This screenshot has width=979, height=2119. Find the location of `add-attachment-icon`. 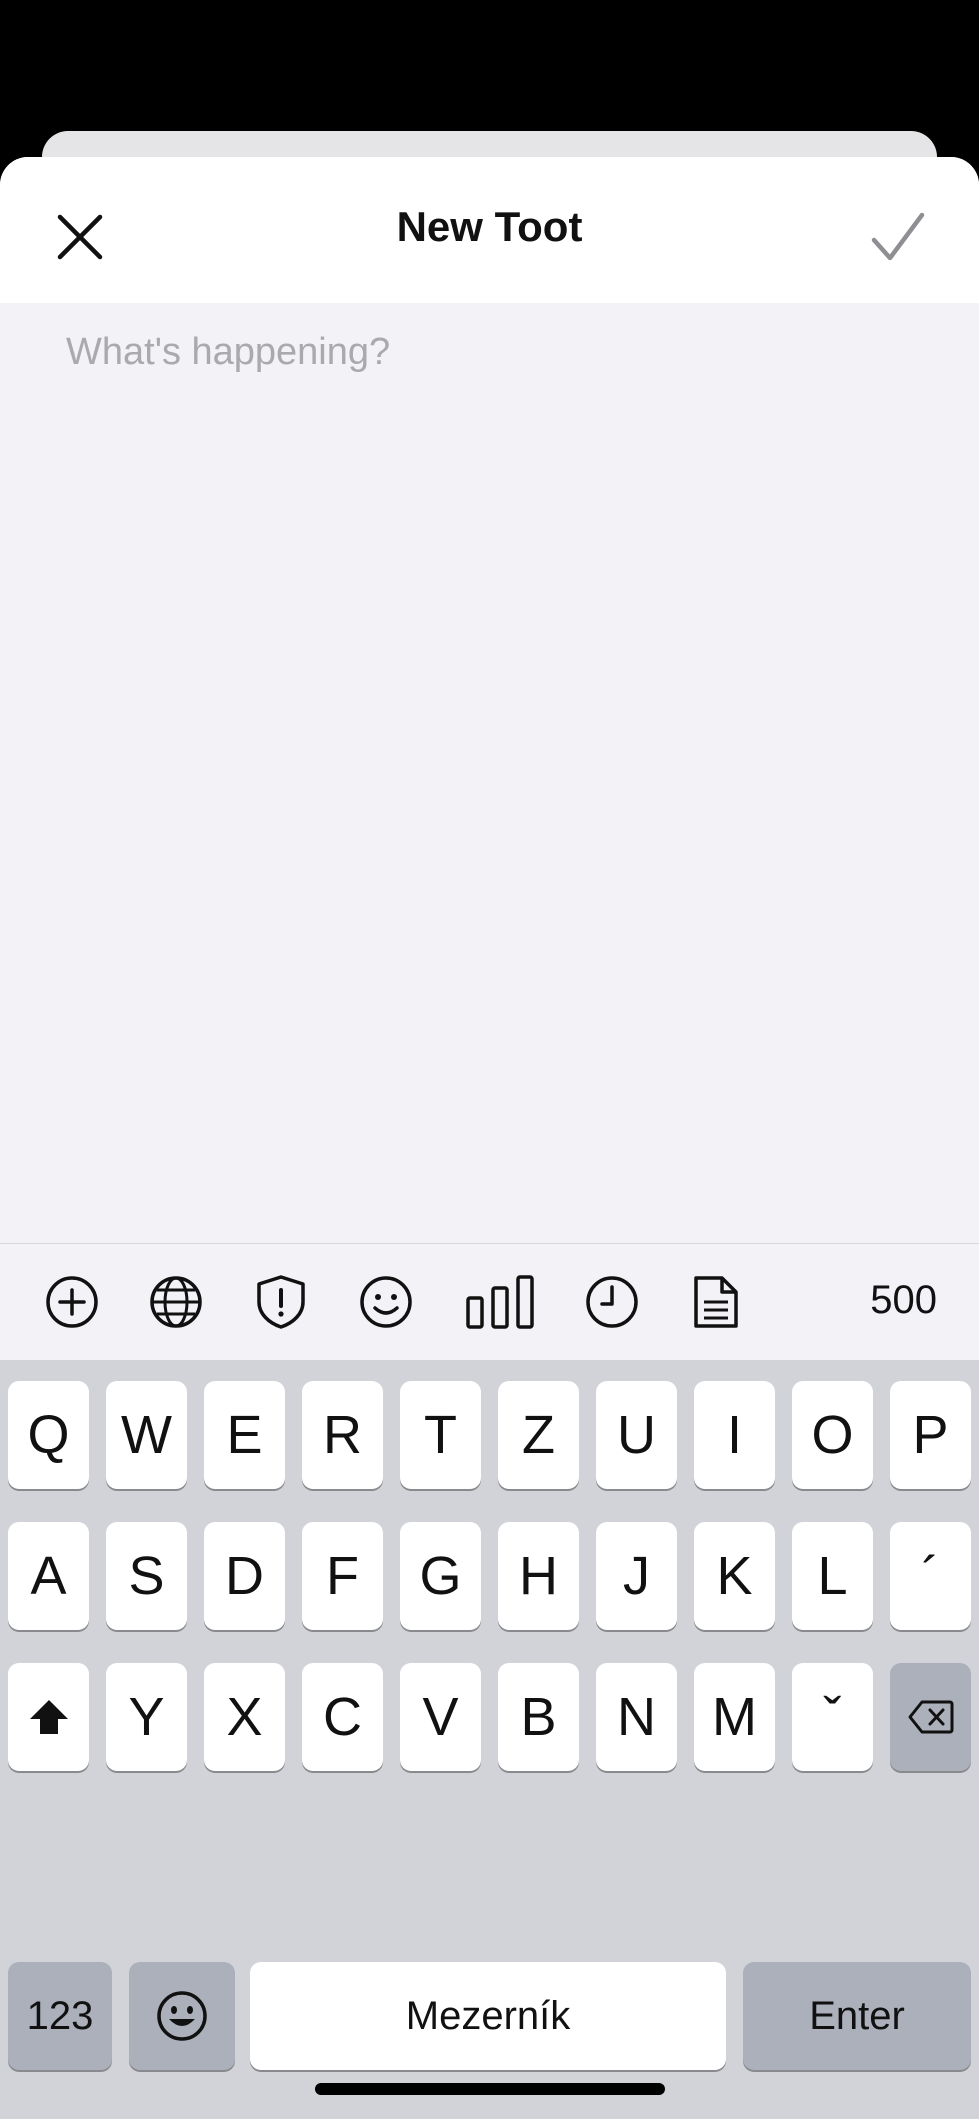

add-attachment-icon is located at coordinates (72, 1302).